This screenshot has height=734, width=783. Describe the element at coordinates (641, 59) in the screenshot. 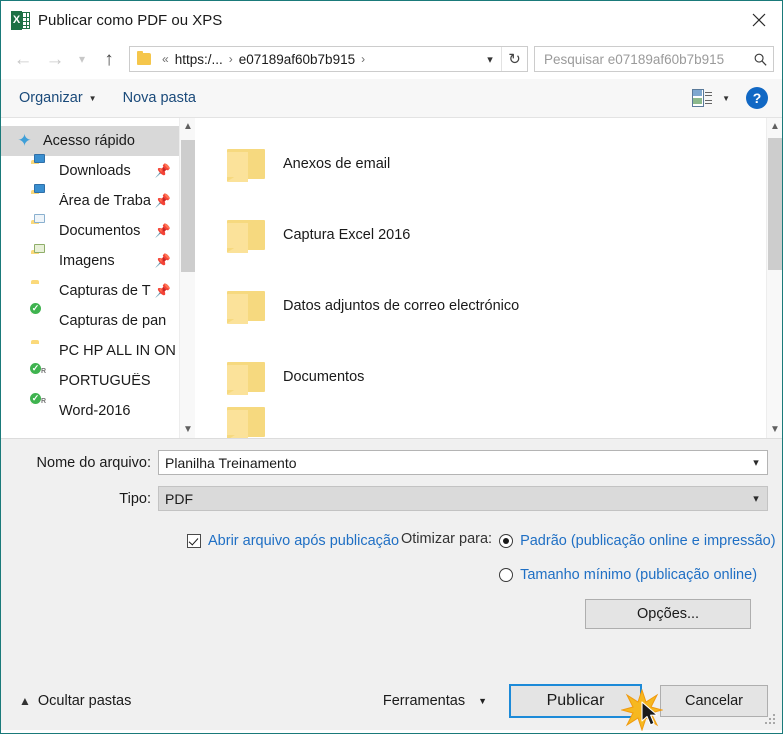

I see `search-input: Pesquisar e07189af60b7b915` at that location.